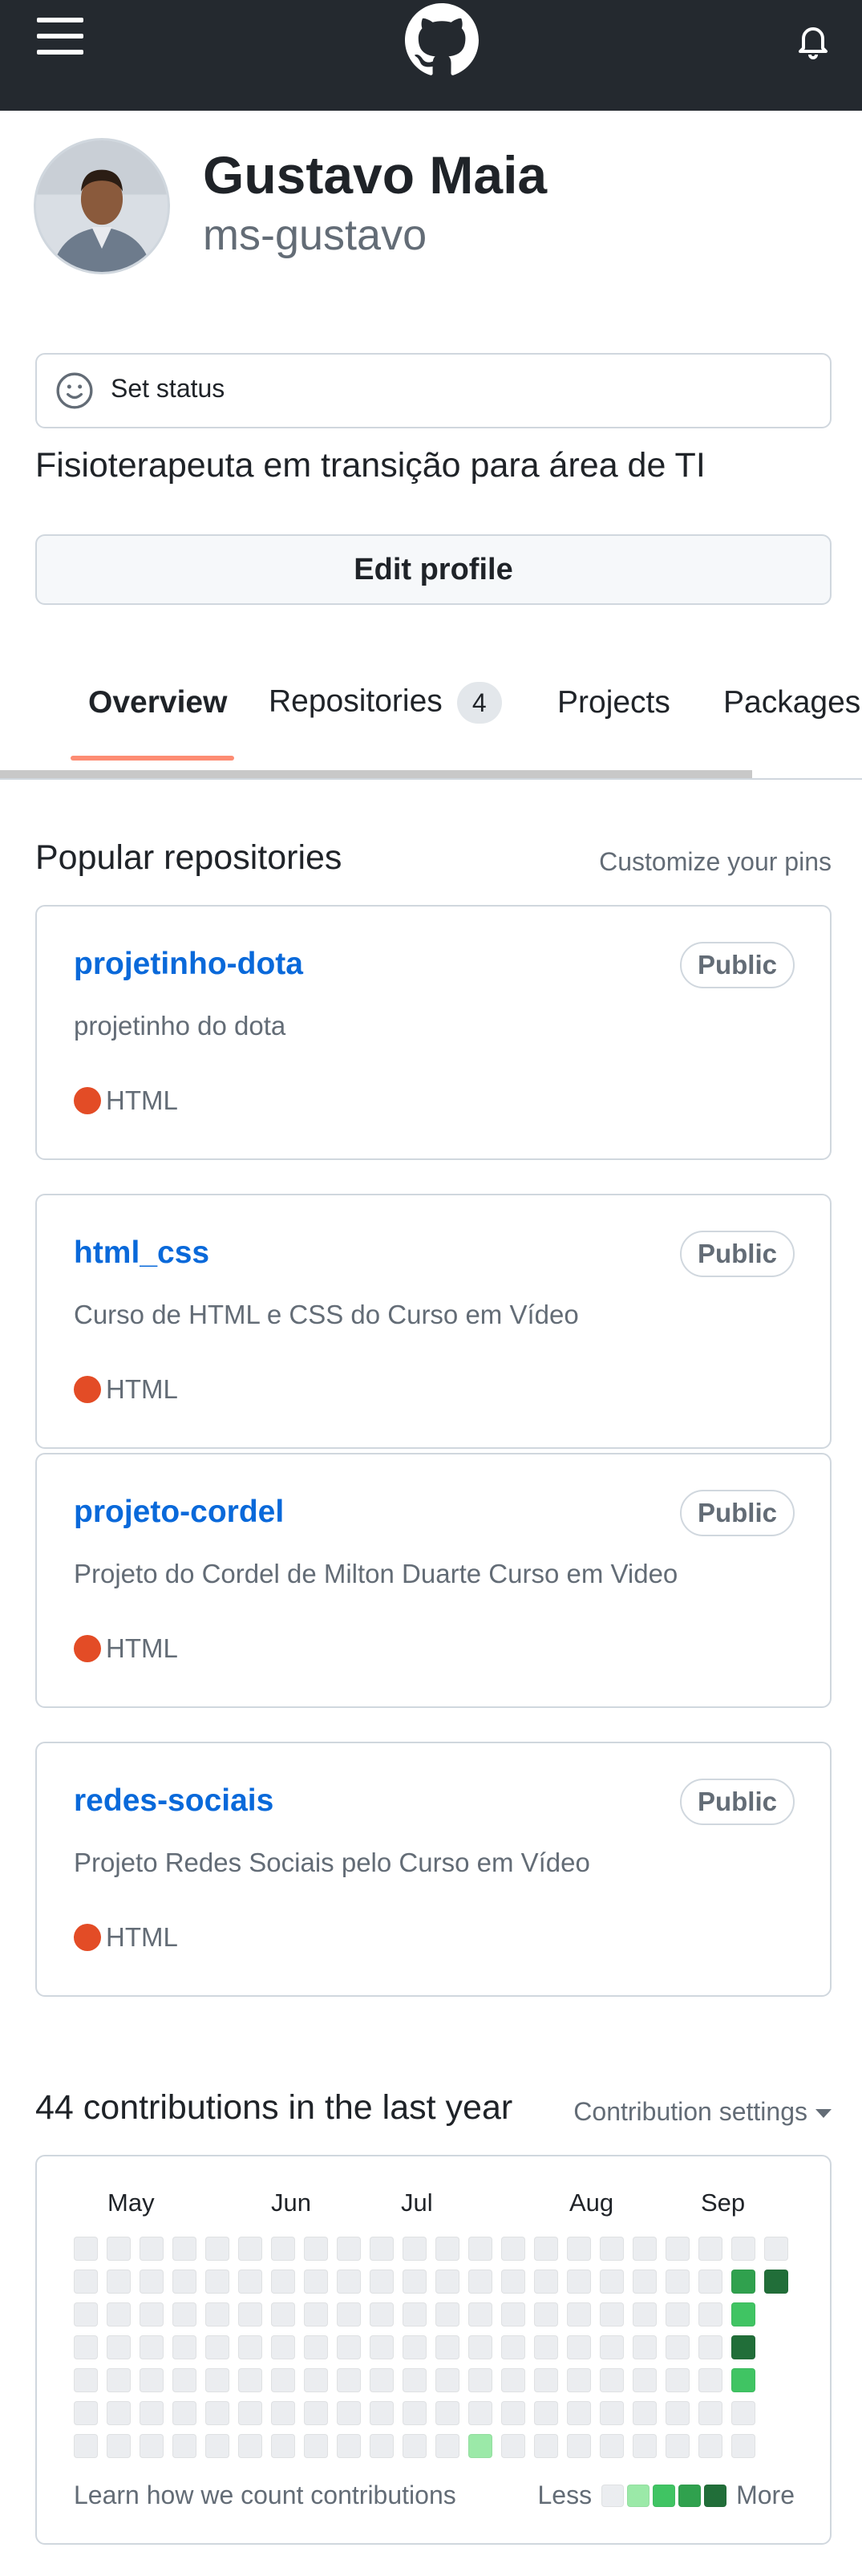 This screenshot has width=862, height=2576. What do you see at coordinates (102, 206) in the screenshot?
I see `avatar` at bounding box center [102, 206].